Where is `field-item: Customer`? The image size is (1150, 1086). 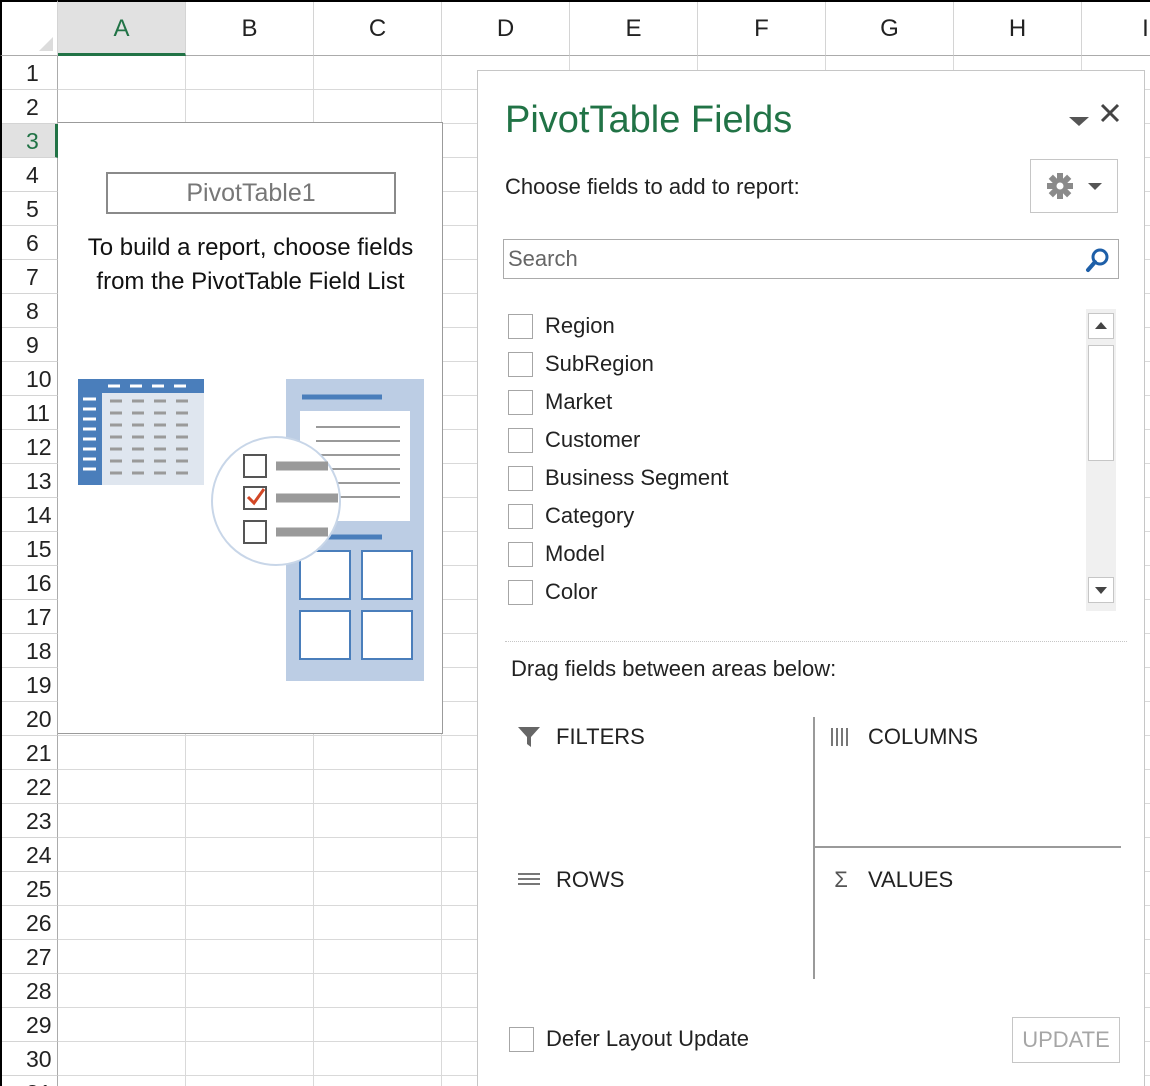 field-item: Customer is located at coordinates (793, 440).